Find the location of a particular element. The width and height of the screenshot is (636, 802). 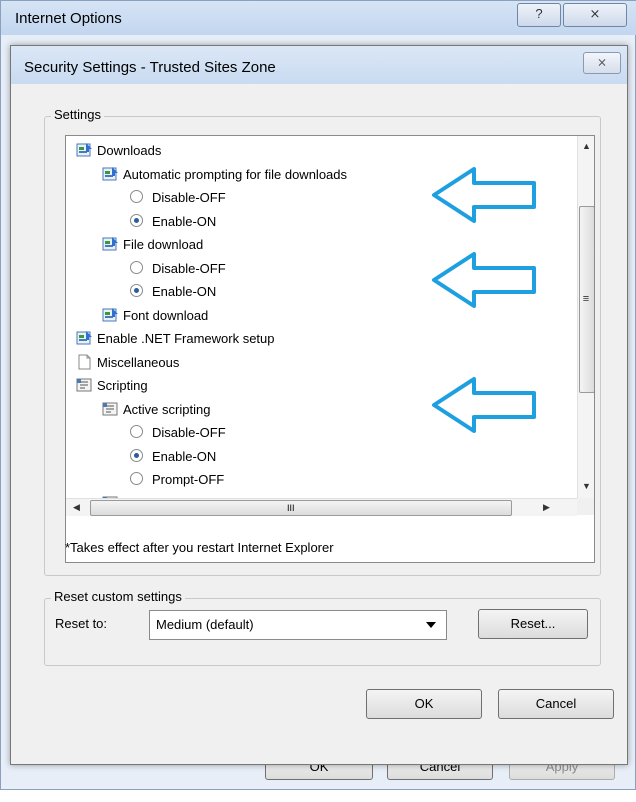

tree-item: Miscellaneous is located at coordinates (127, 363).